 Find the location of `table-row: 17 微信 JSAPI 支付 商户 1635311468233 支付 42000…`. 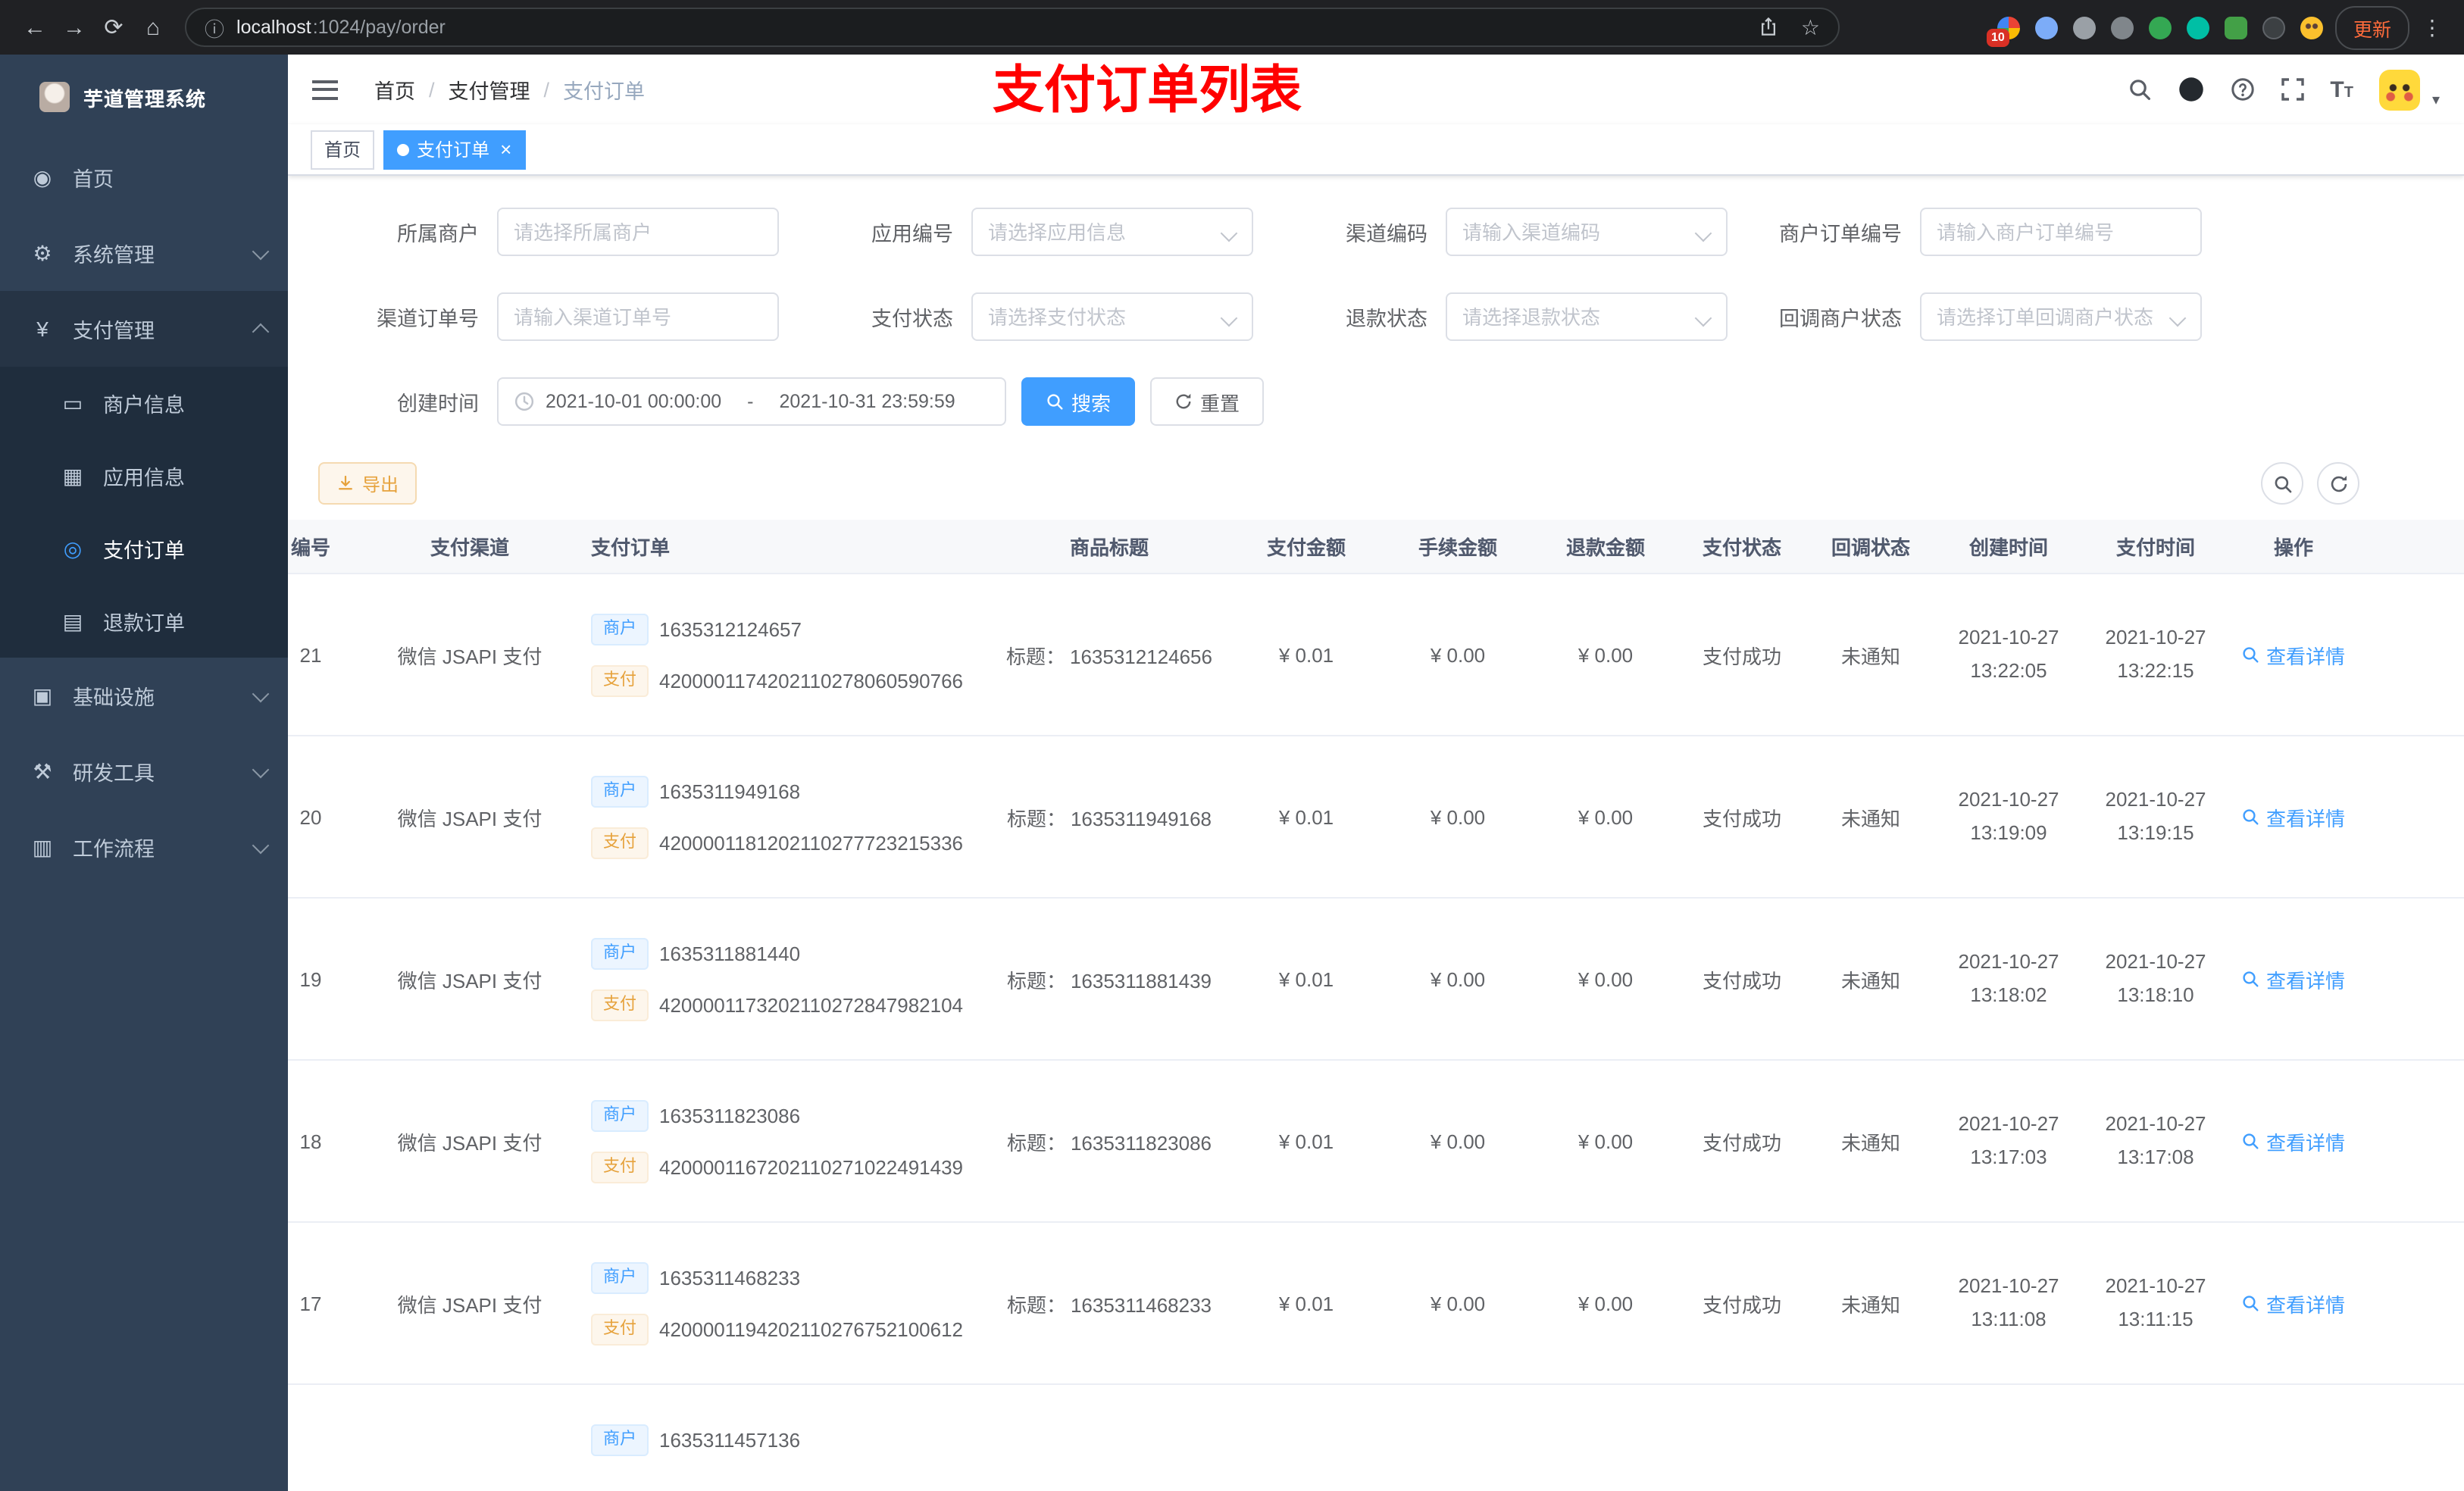

table-row: 17 微信 JSAPI 支付 商户 1635311468233 支付 42000… is located at coordinates (1376, 1304).